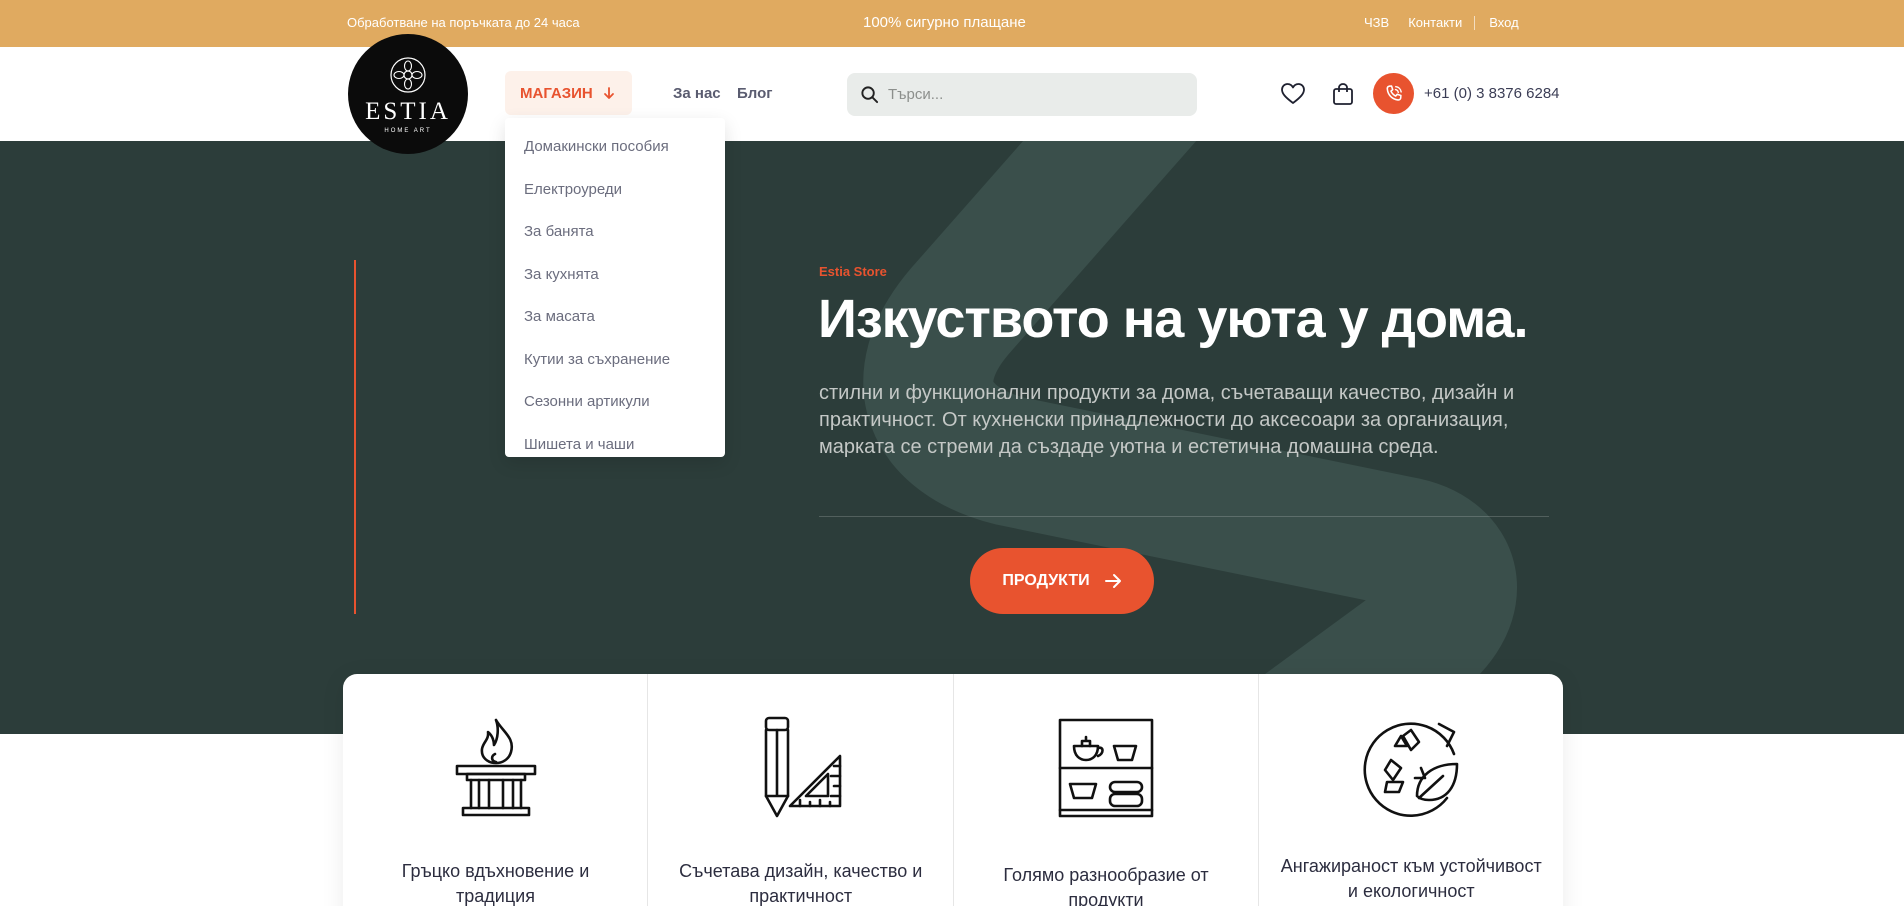 The height and width of the screenshot is (906, 1904). Describe the element at coordinates (408, 75) in the screenshot. I see `logo-emblem-icon` at that location.